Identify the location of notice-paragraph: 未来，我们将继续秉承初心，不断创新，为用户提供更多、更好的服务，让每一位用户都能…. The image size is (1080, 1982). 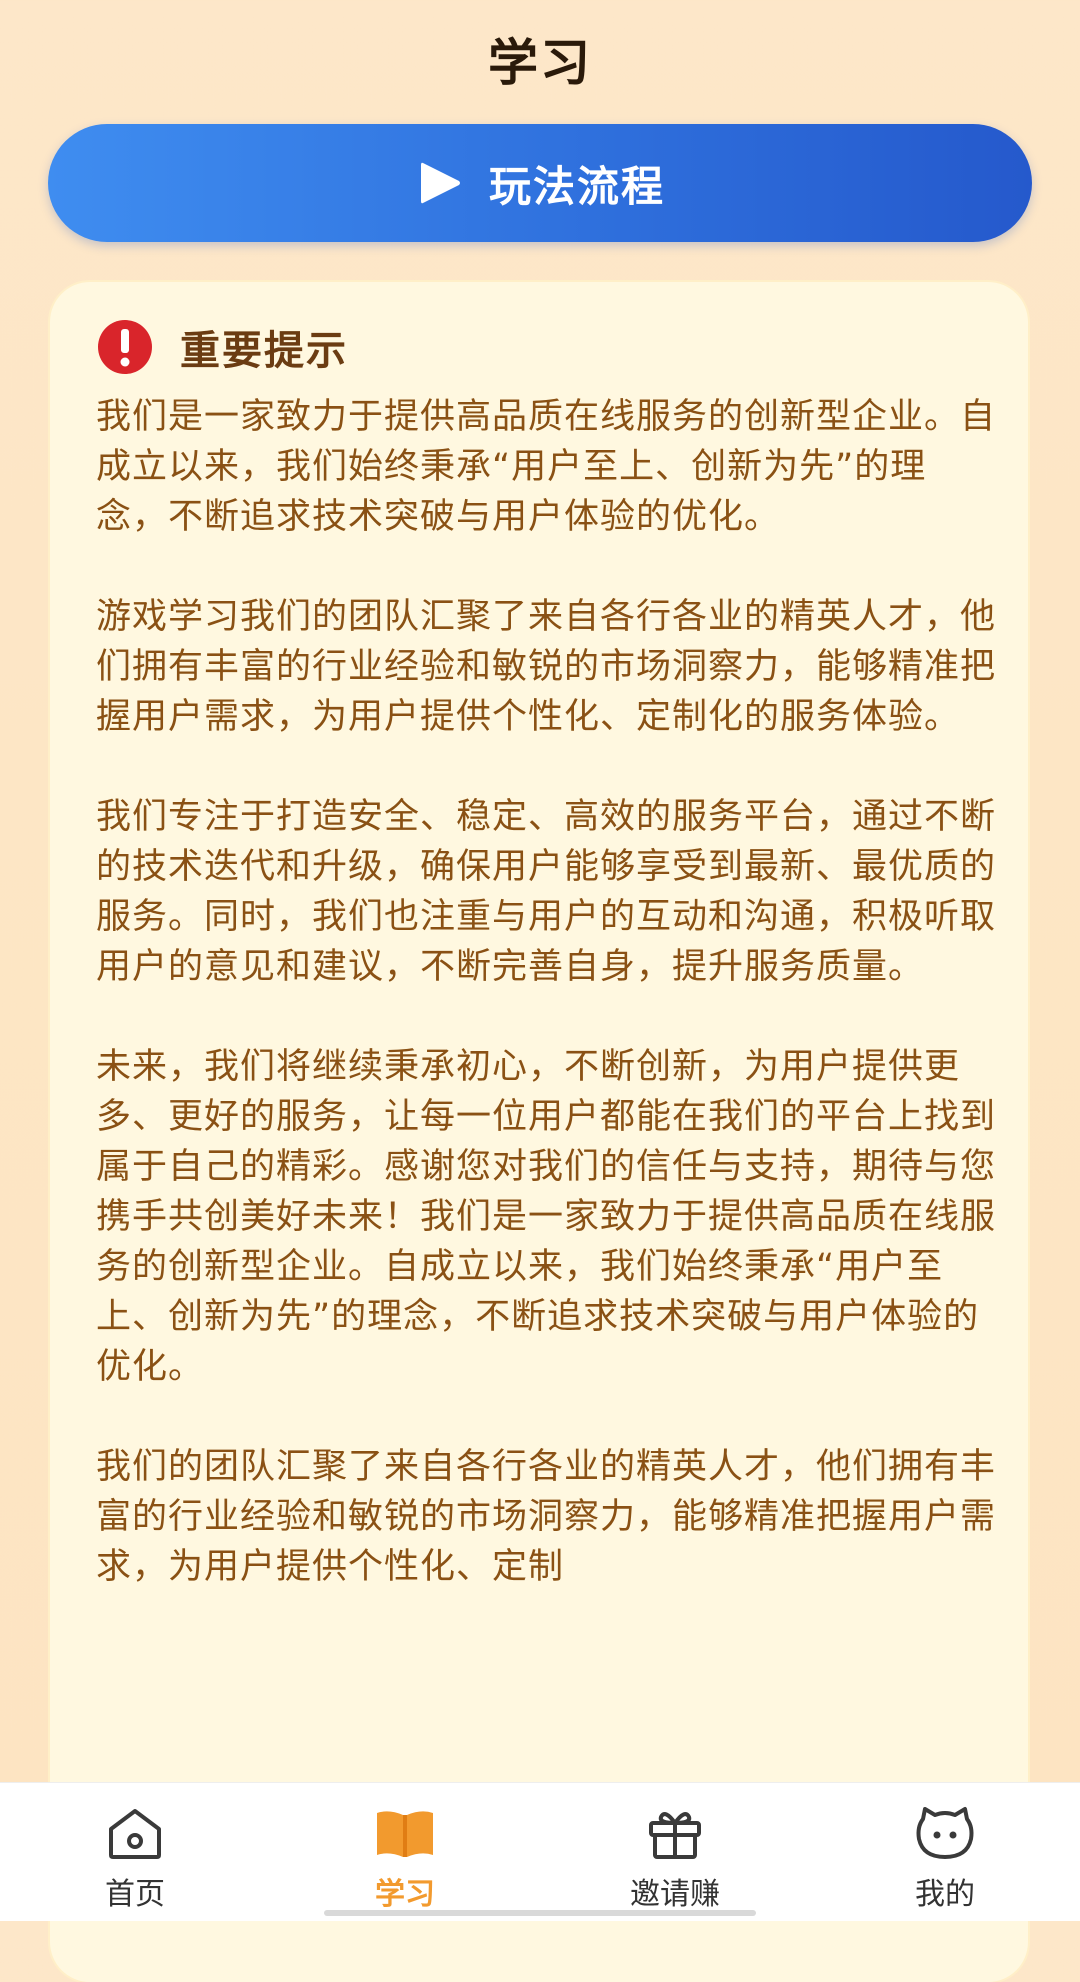
(546, 1217).